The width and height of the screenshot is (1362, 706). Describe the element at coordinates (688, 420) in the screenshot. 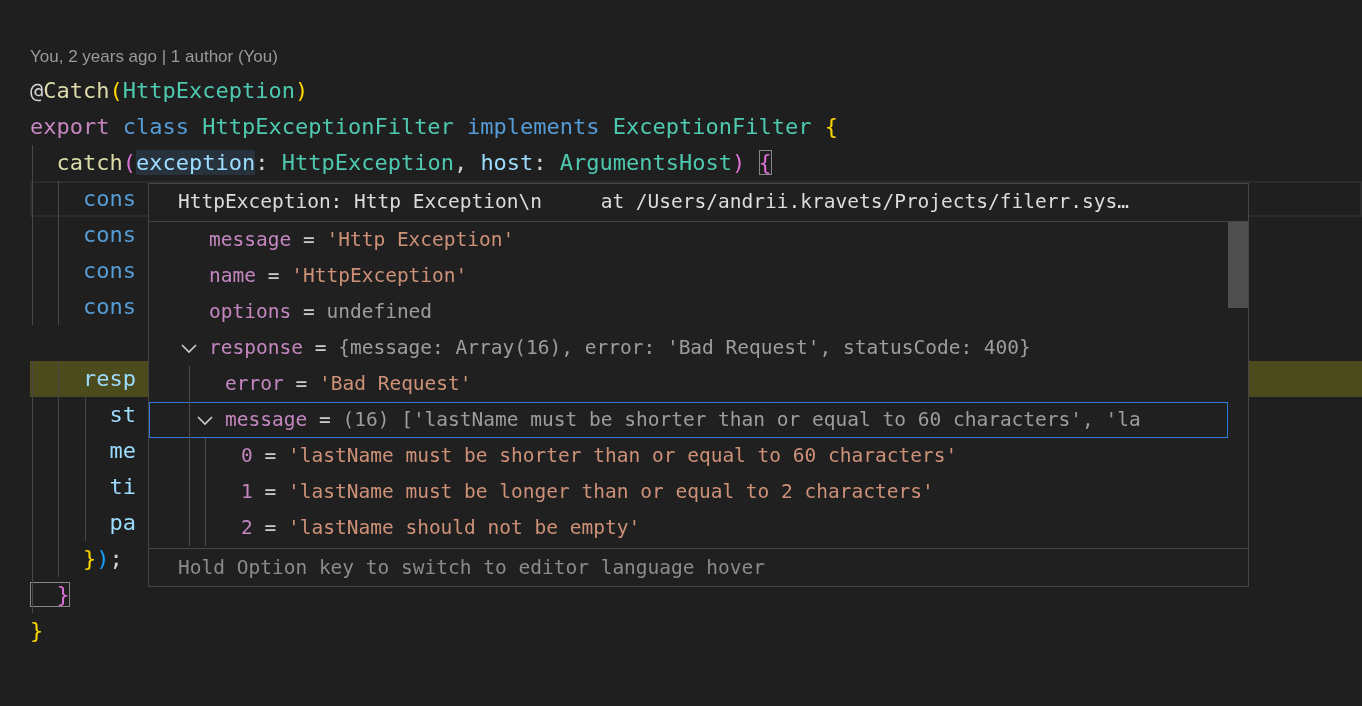

I see `variable-row: message = (16) ['lastName must be shorter than or equal to 60 characters', 'la` at that location.